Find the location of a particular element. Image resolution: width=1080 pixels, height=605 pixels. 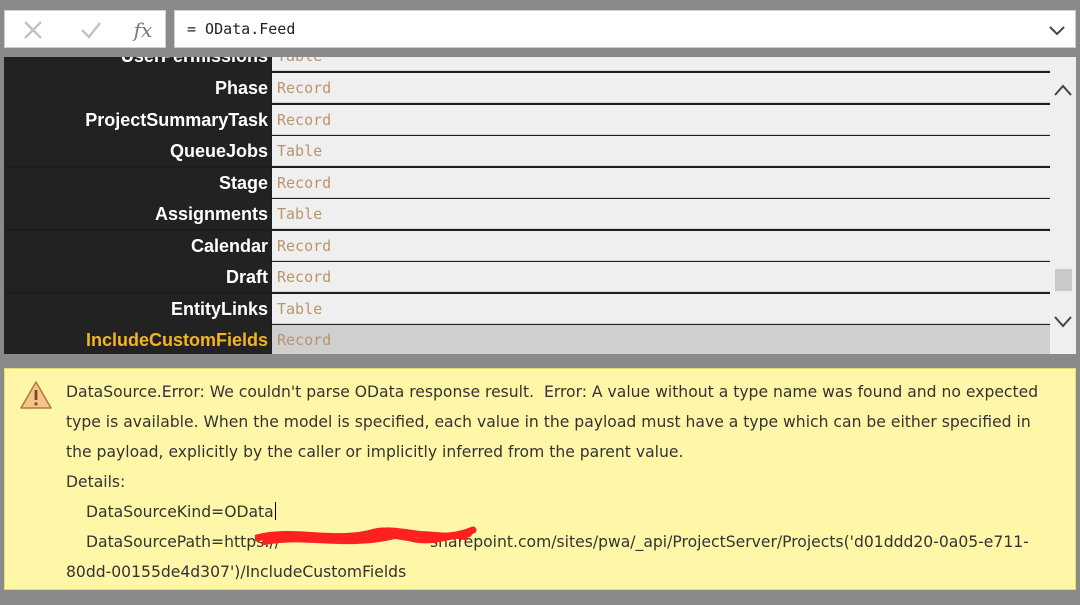

record-row: ProjectSummaryTask Record is located at coordinates (527, 120).